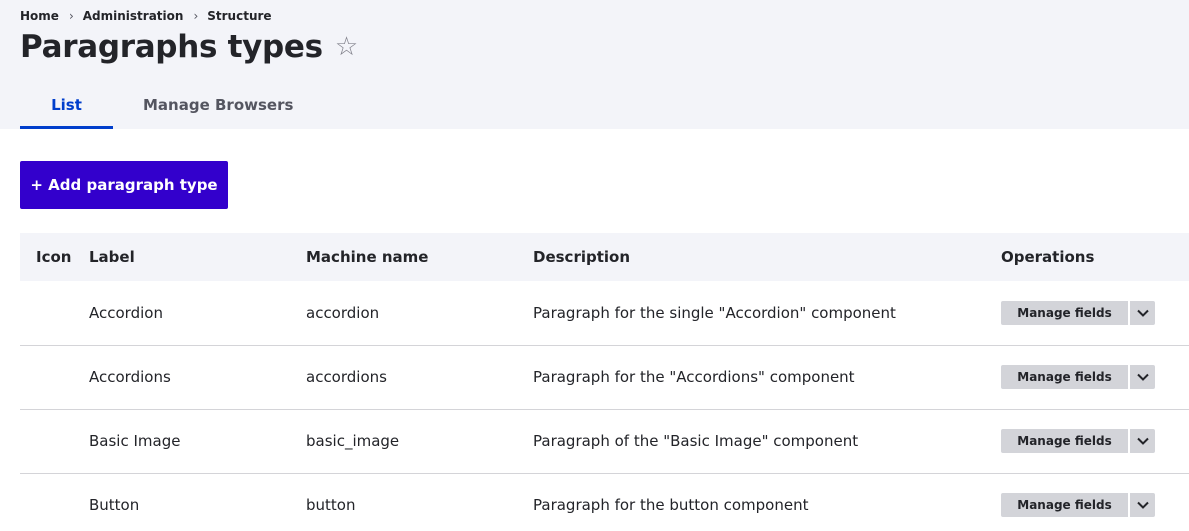 The height and width of the screenshot is (531, 1189). Describe the element at coordinates (671, 505) in the screenshot. I see `cell-description: Paragraph for the button component` at that location.